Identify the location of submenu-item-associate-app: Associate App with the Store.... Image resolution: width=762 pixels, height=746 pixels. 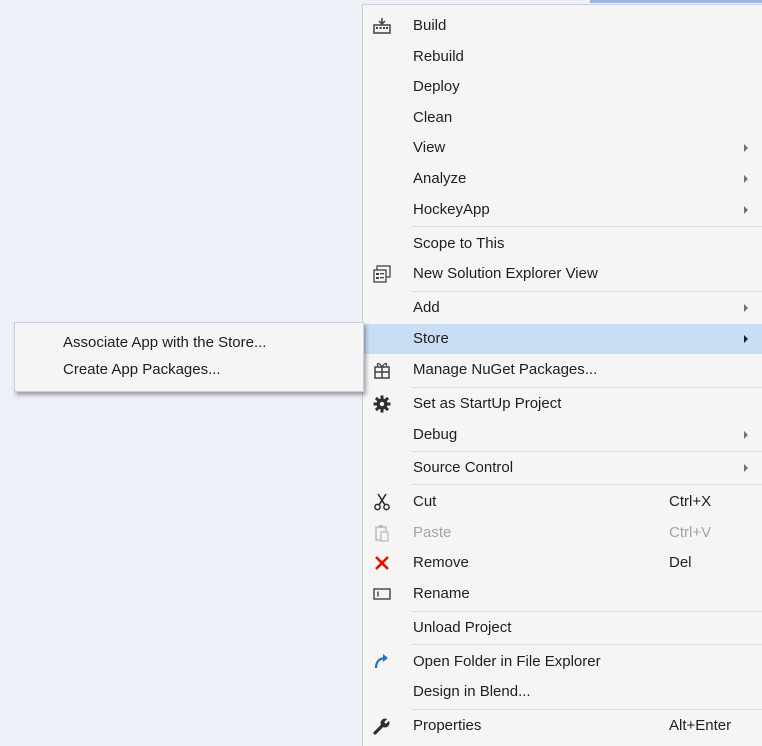
(189, 343).